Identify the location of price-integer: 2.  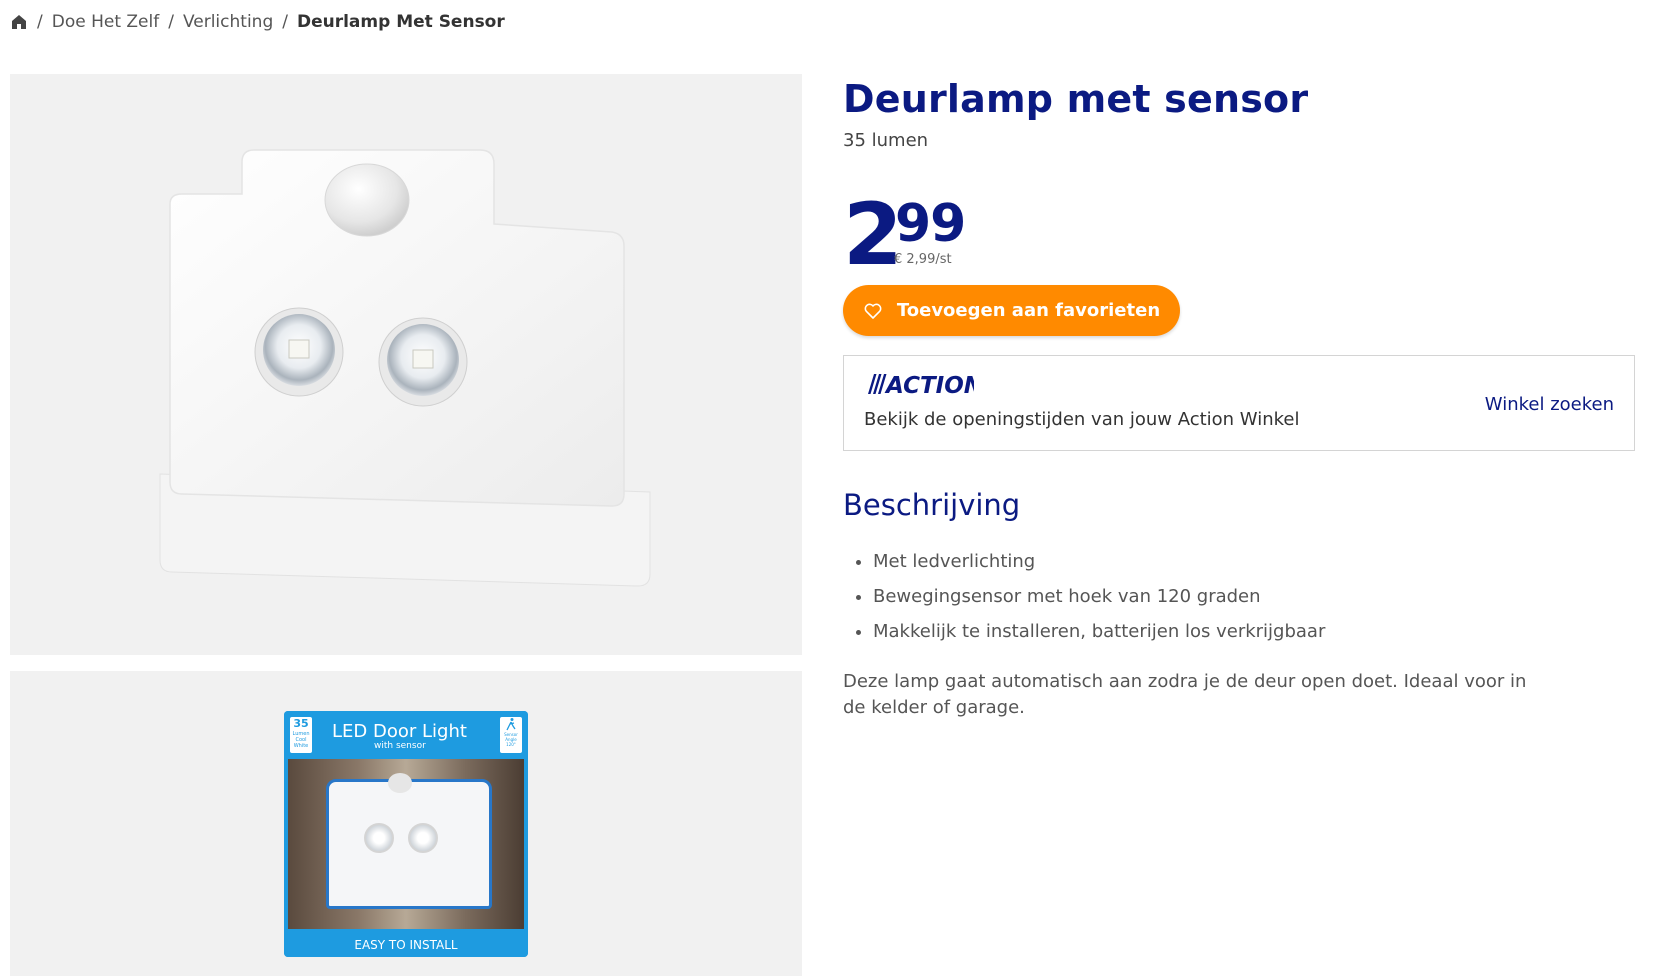
(873, 235).